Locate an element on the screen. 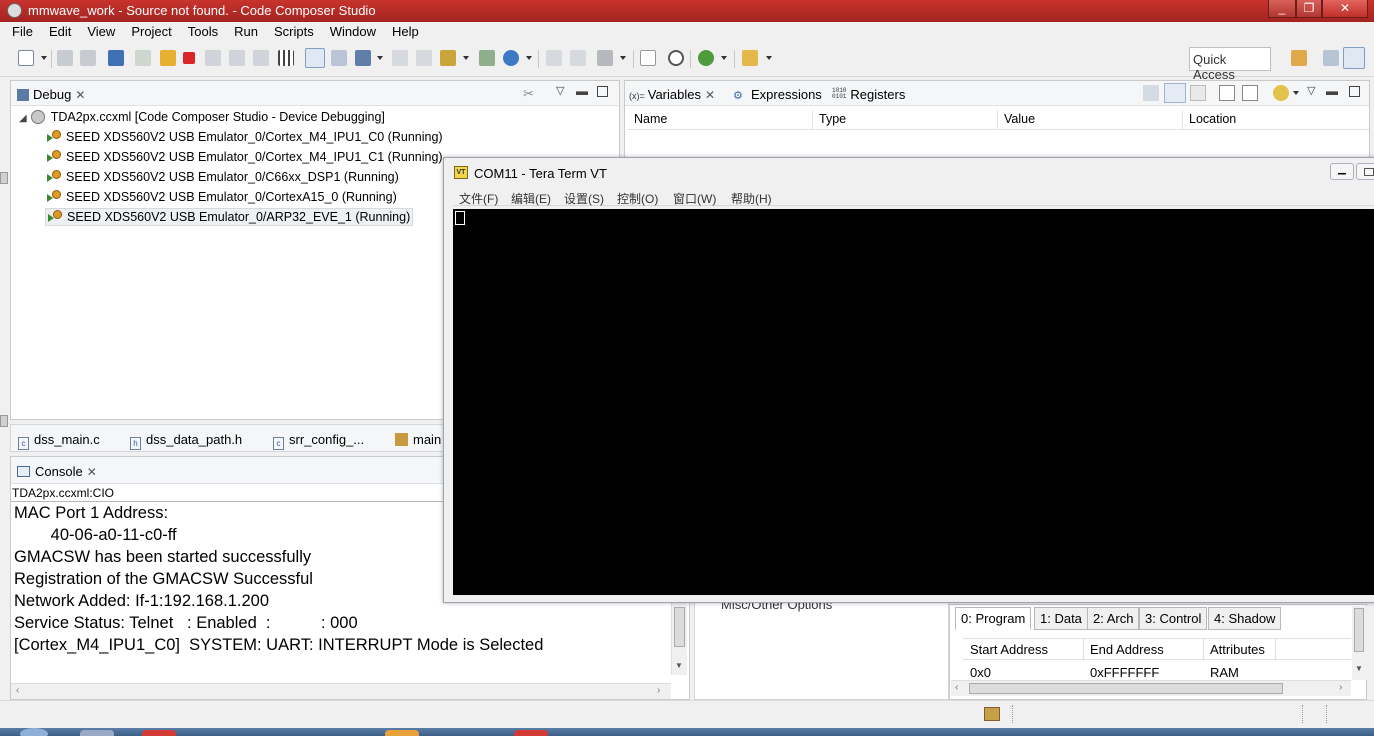 The height and width of the screenshot is (736, 1374). restore-button: ❐ is located at coordinates (1309, 9).